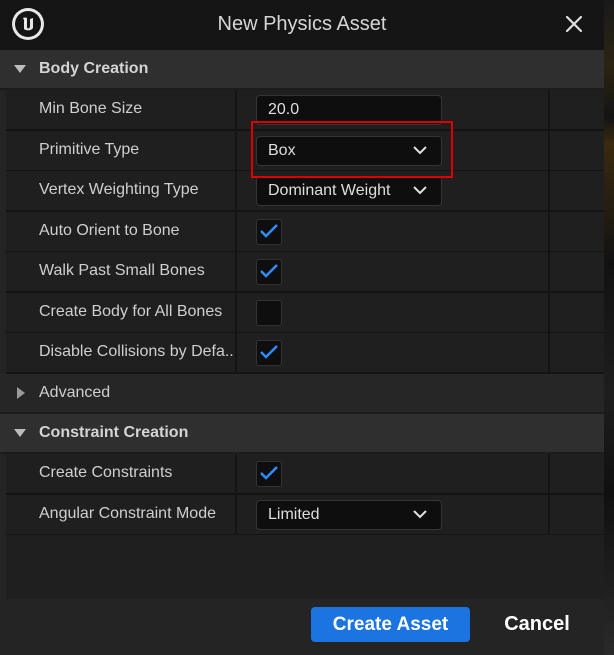 Image resolution: width=614 pixels, height=655 pixels. Describe the element at coordinates (305, 474) in the screenshot. I see `row-create-constraints: Create Constraints` at that location.